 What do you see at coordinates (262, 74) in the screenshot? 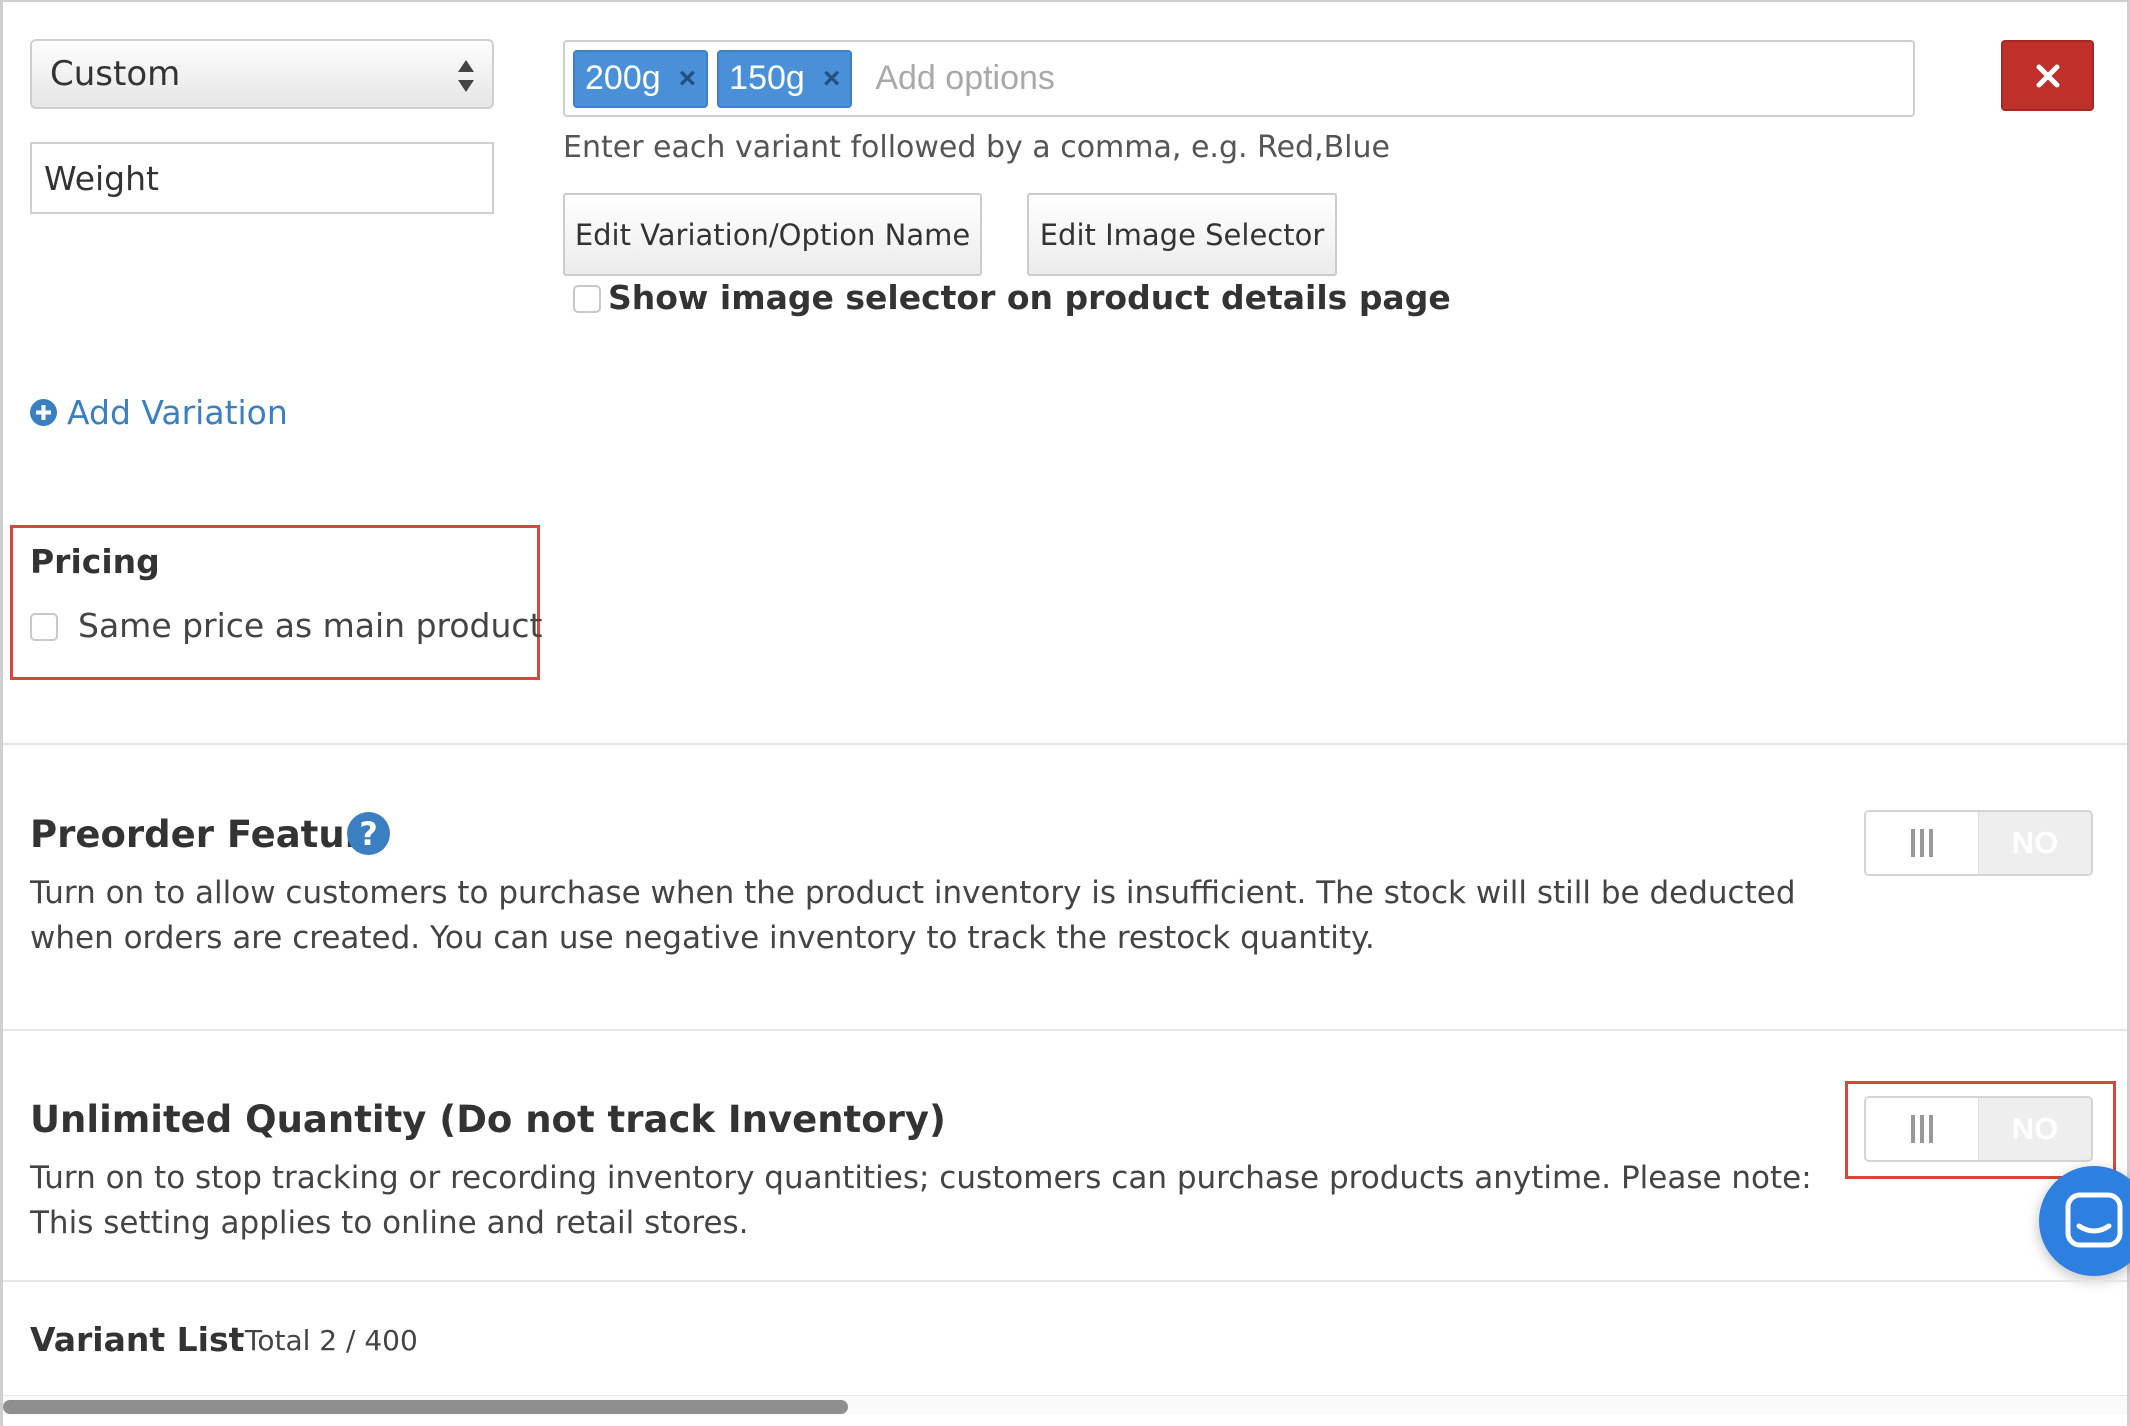
I see `variation-type-select: Custom` at bounding box center [262, 74].